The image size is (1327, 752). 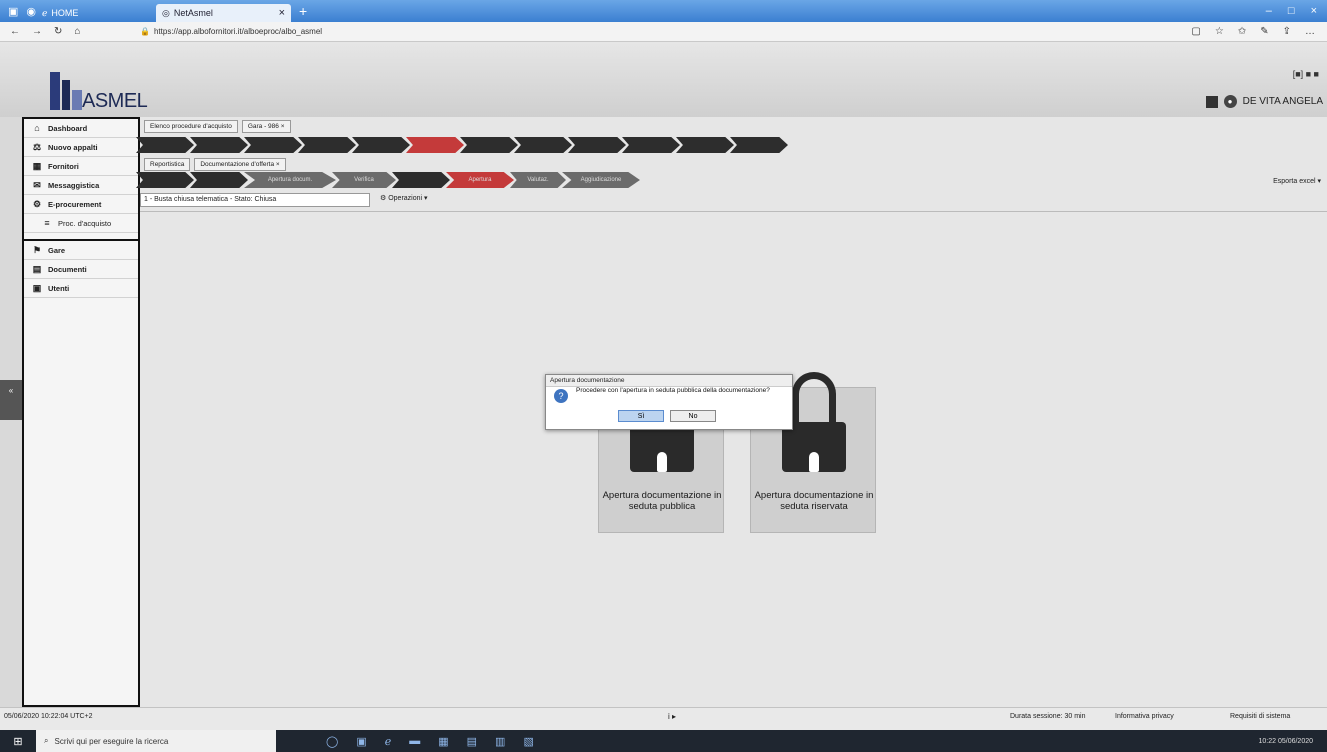 What do you see at coordinates (282, 13) in the screenshot?
I see `tab-close-button: ×` at bounding box center [282, 13].